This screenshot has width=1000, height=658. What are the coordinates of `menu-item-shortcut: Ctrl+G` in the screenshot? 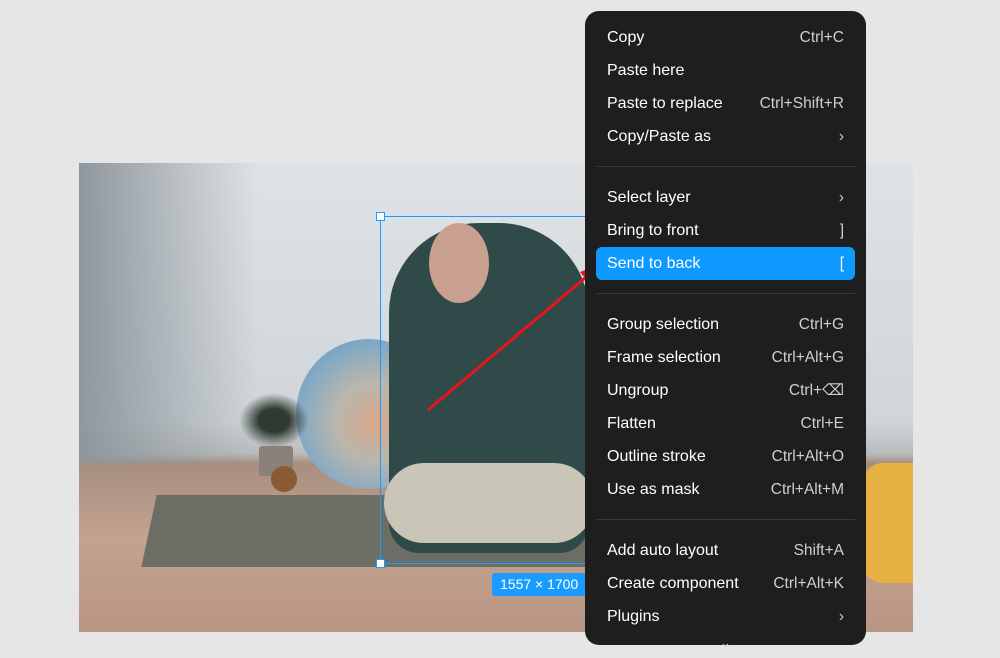 It's located at (821, 324).